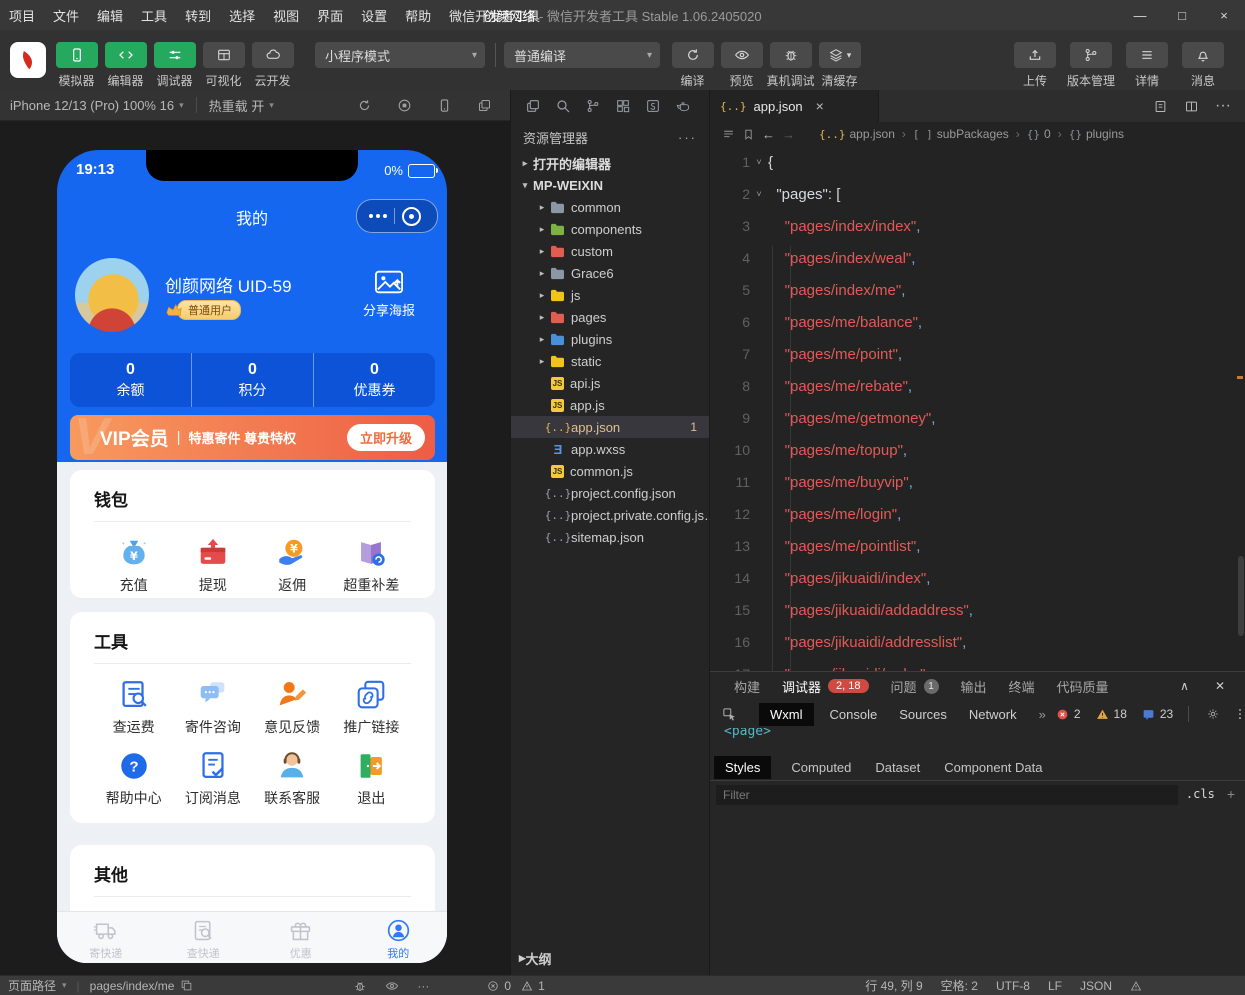 The width and height of the screenshot is (1245, 995). I want to click on nav-back-icon: ←, so click(768, 134).